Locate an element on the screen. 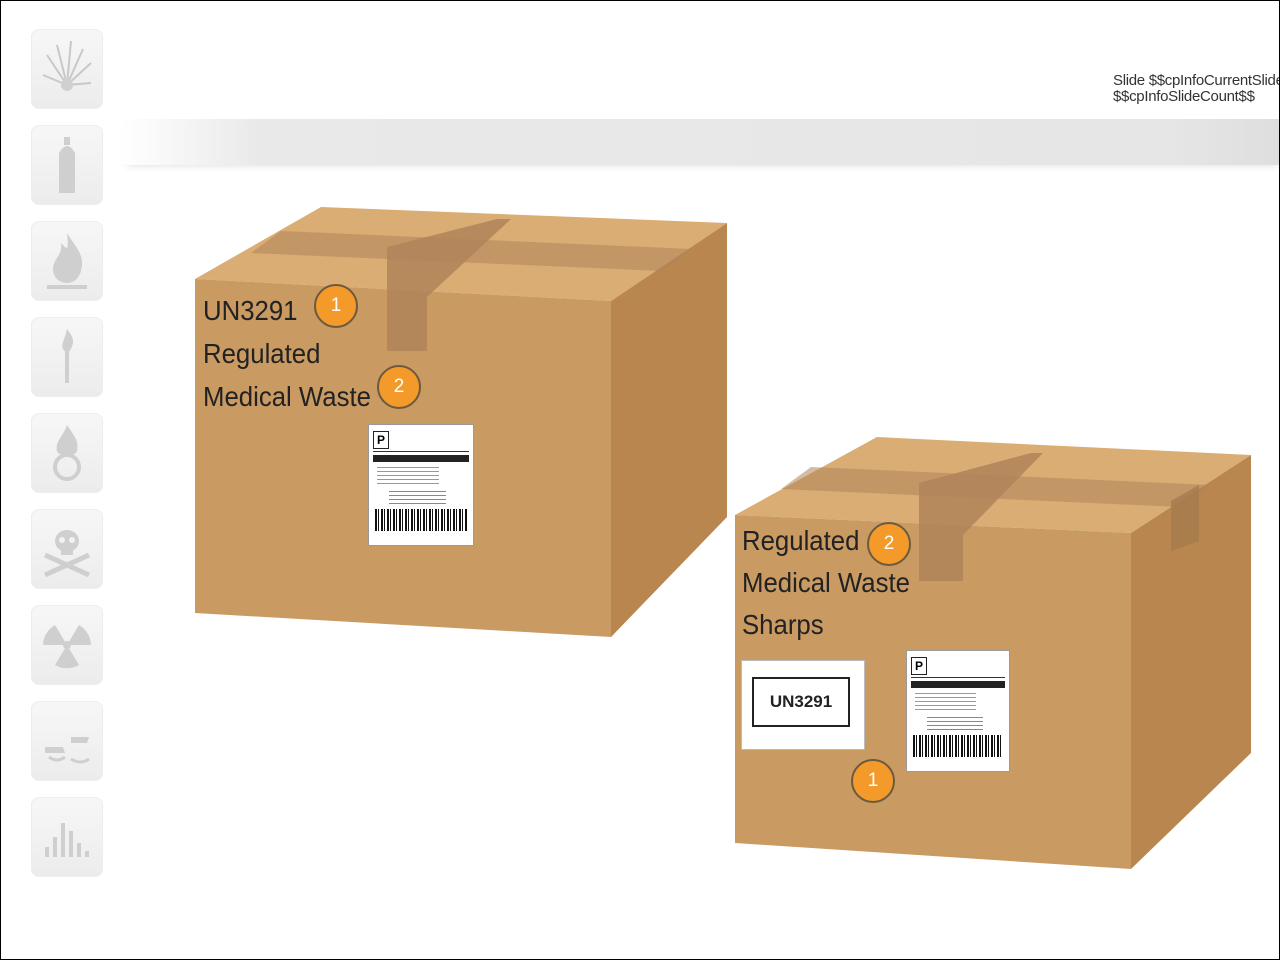 The image size is (1282, 962). slide-counter-line2: $$cpInfoSlideCount$$ is located at coordinates (1184, 96).